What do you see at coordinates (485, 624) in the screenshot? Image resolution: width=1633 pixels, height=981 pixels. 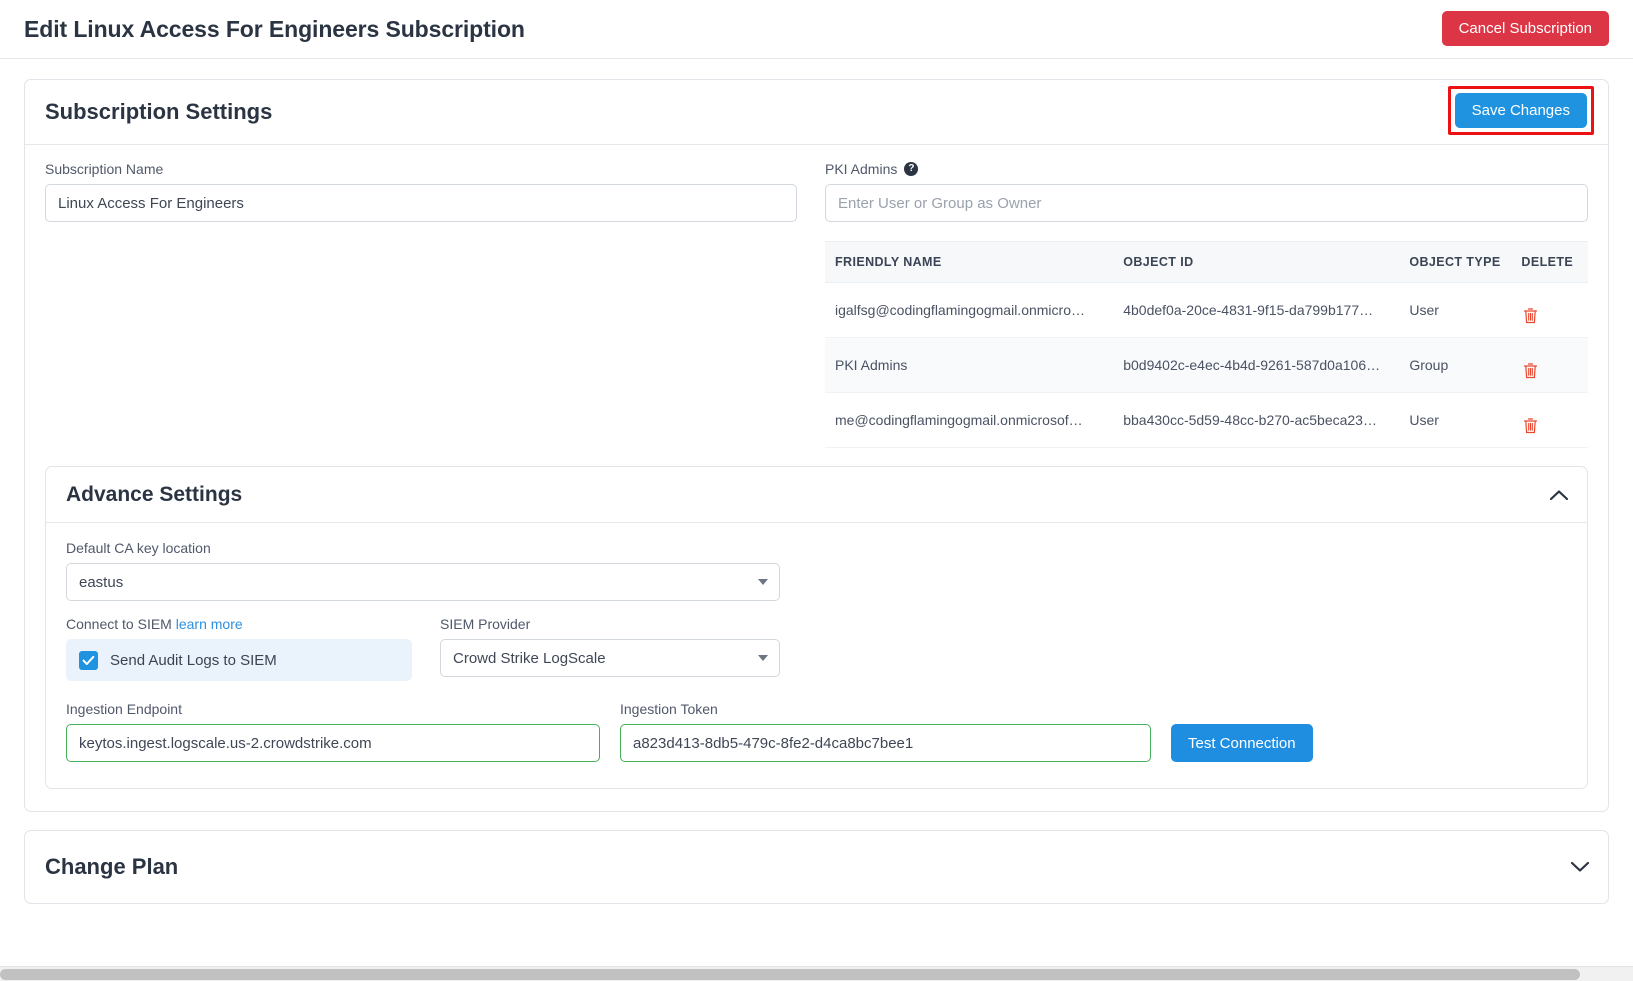 I see `siem-provider-label: SIEM Provider` at bounding box center [485, 624].